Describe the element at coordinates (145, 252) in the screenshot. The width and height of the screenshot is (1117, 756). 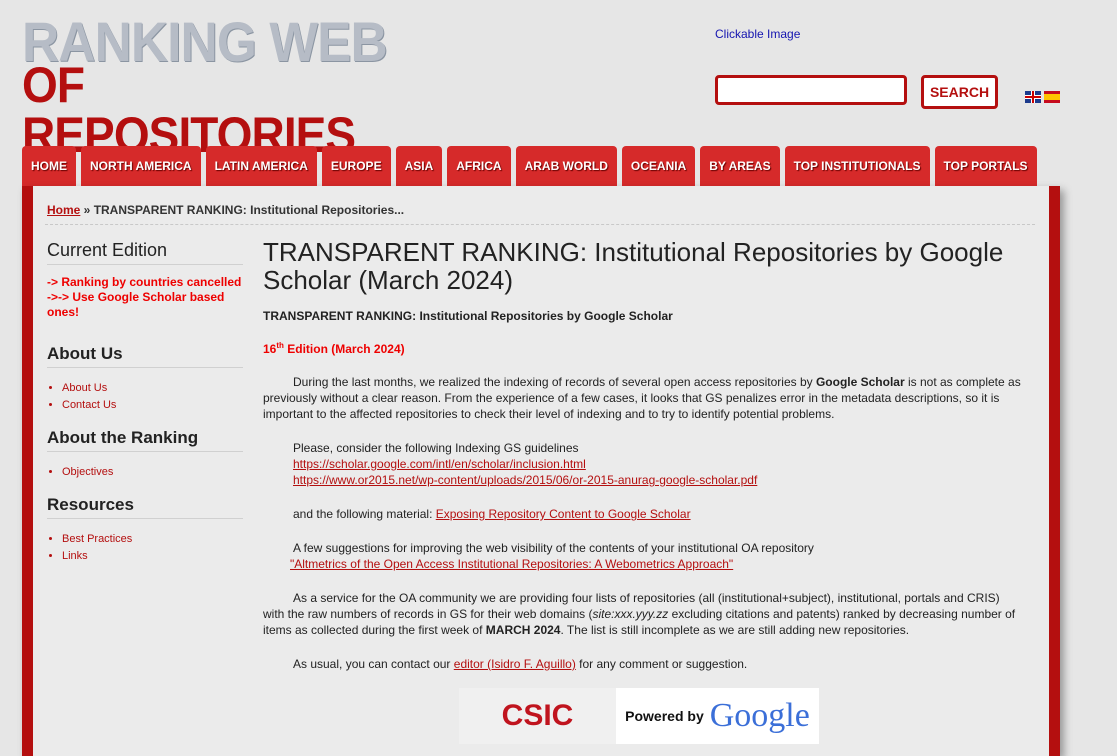
I see `sidebar-heading-current-edition: Current Edition` at that location.